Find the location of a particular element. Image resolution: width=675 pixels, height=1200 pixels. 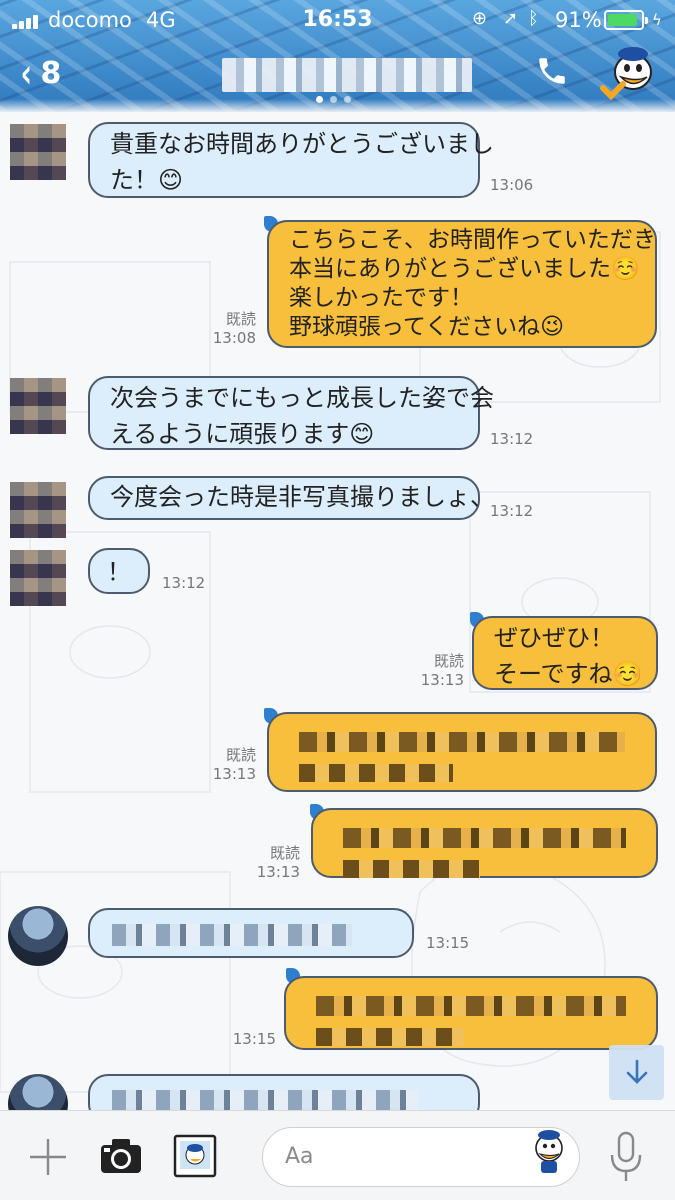

message-text: 楽しかったです！ is located at coordinates (381, 298).